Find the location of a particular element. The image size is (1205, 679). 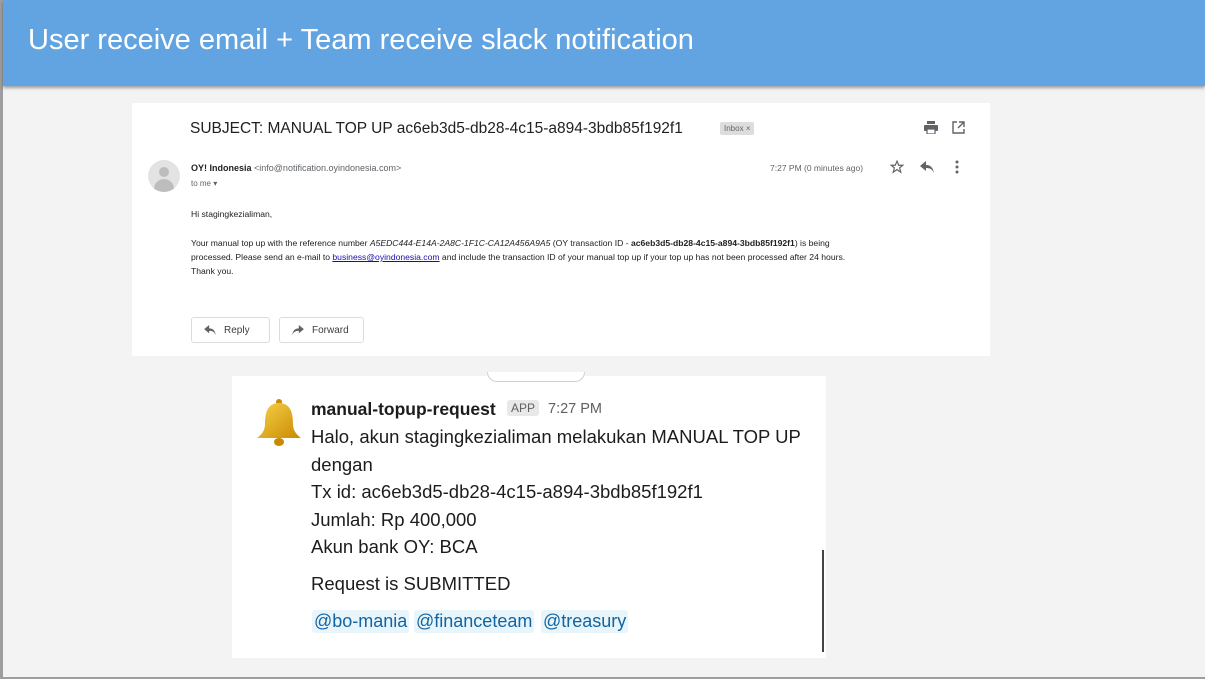

sender-name: OY! Indonesia is located at coordinates (221, 168).